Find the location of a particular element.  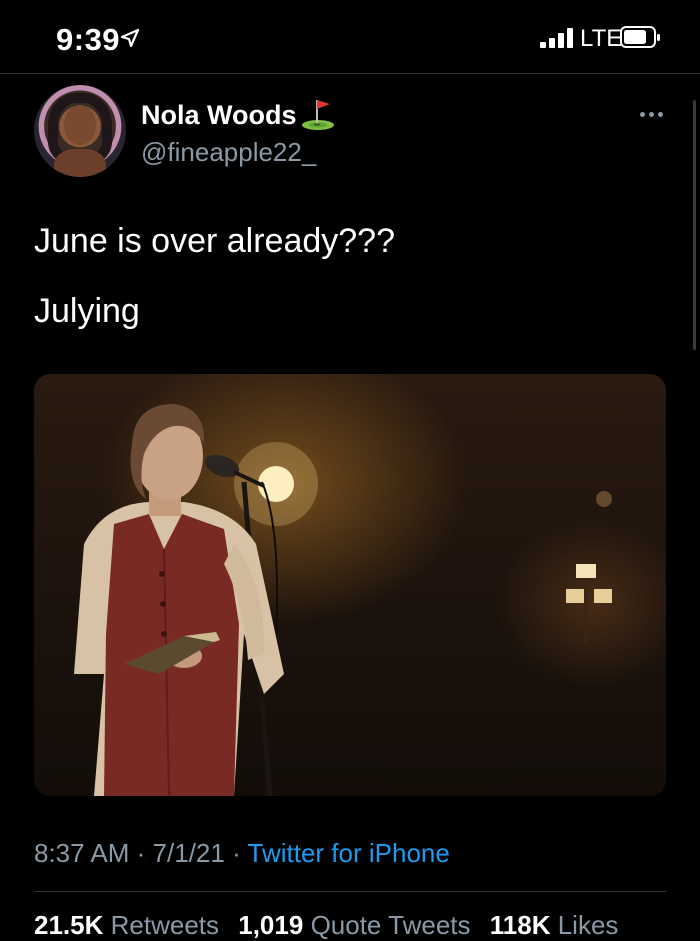

location-arrow-icon is located at coordinates (130, 38).